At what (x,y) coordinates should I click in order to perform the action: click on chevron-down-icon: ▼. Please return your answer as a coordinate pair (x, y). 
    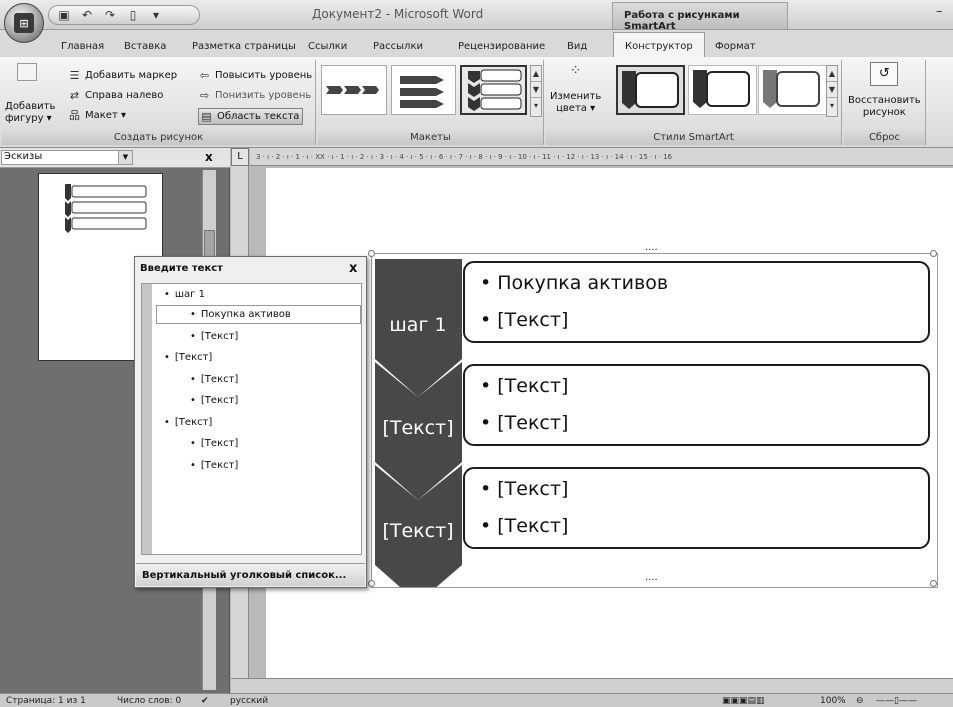
    Looking at the image, I should click on (125, 157).